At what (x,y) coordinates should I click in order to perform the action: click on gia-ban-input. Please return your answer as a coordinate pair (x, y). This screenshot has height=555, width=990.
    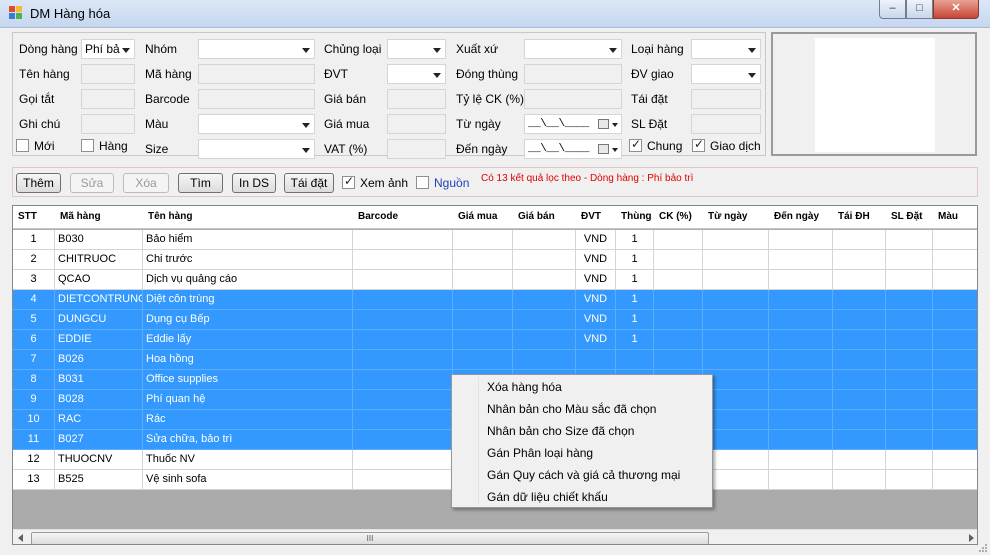
    Looking at the image, I should click on (416, 99).